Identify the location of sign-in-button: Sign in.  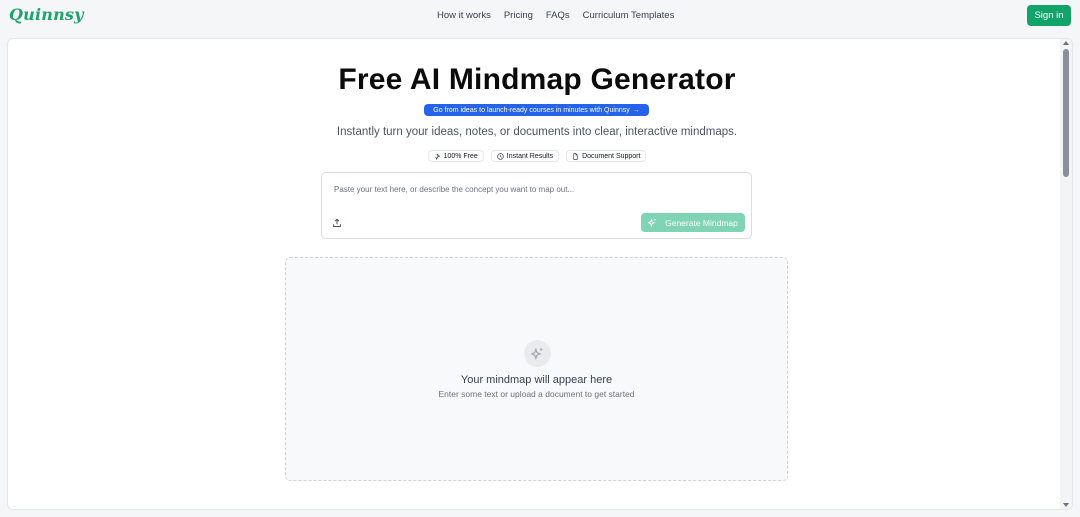
(1049, 15).